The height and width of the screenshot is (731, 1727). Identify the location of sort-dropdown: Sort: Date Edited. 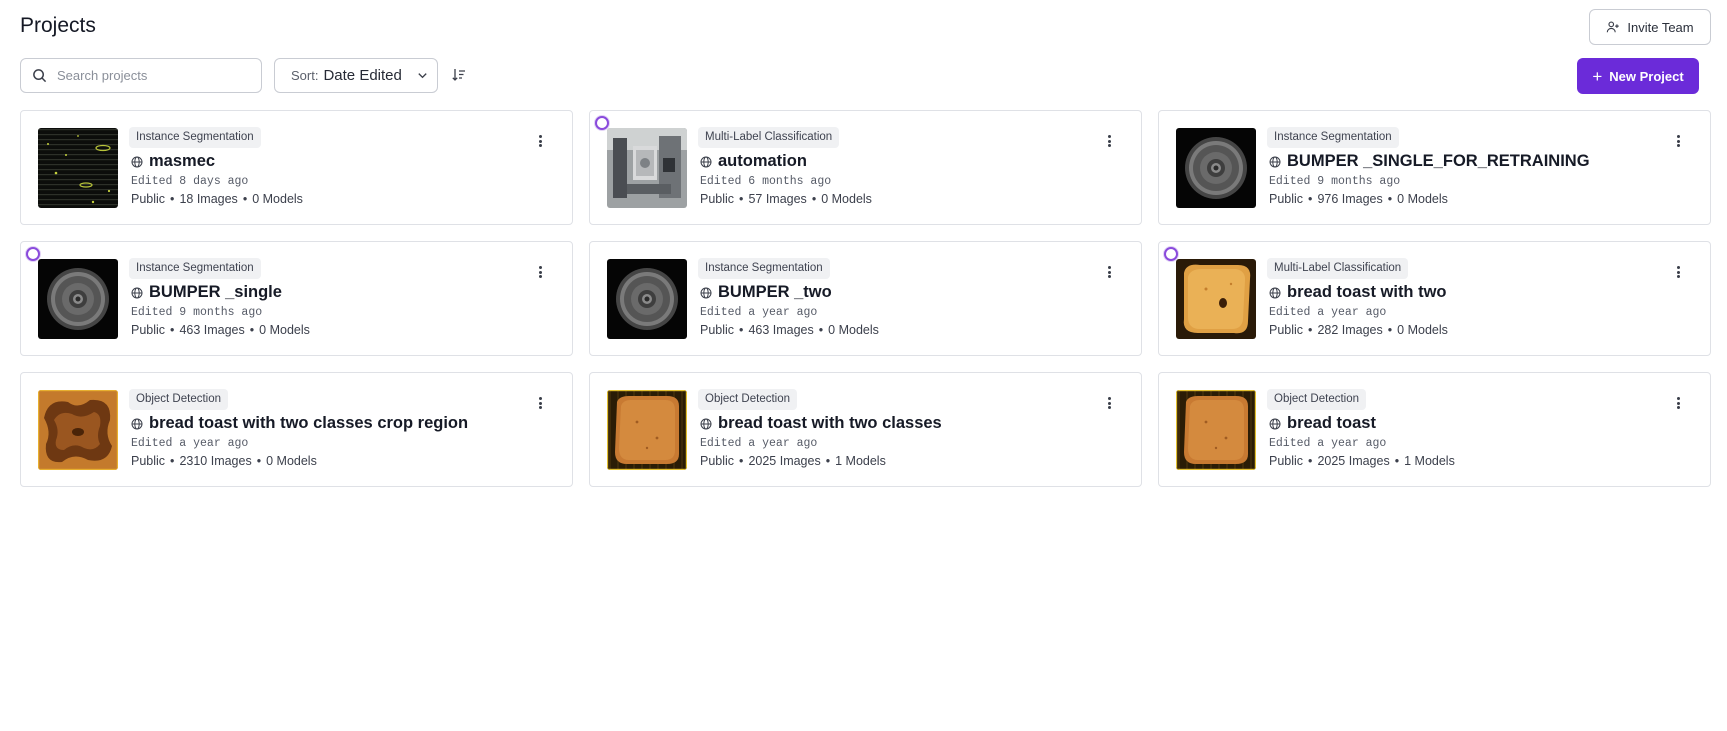
(356, 75).